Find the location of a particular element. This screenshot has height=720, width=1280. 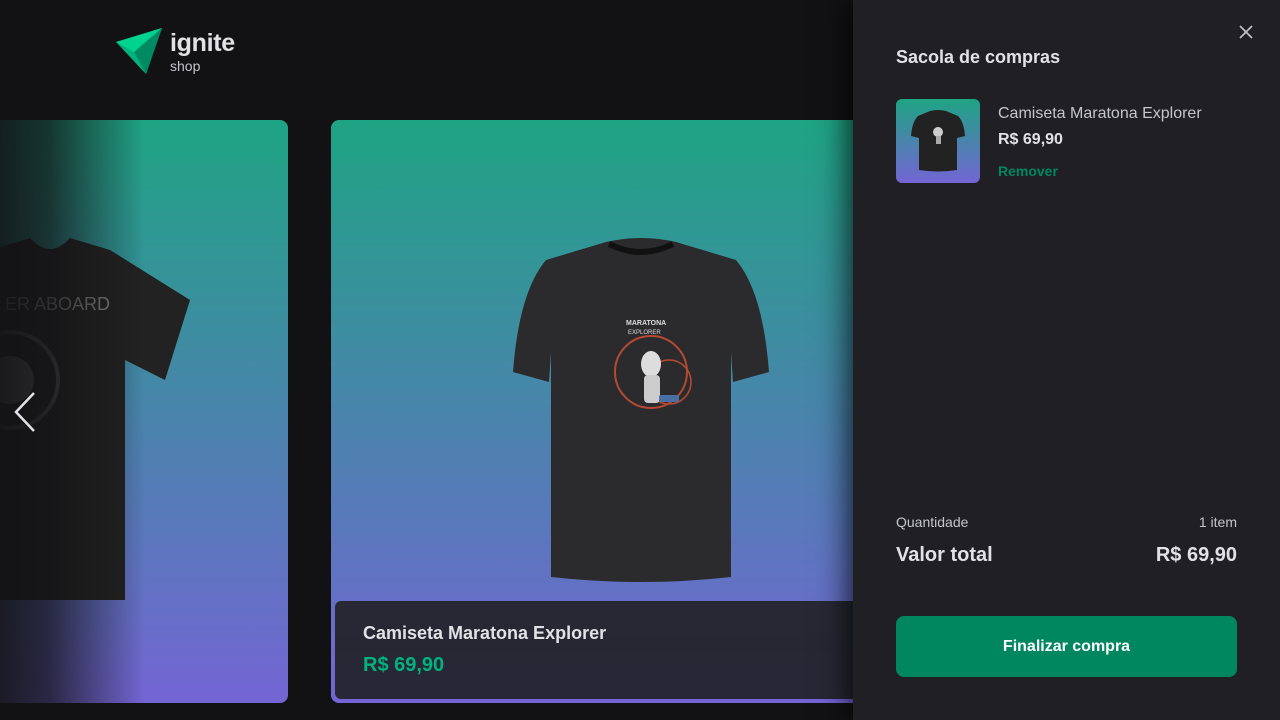

close-icon is located at coordinates (1246, 32).